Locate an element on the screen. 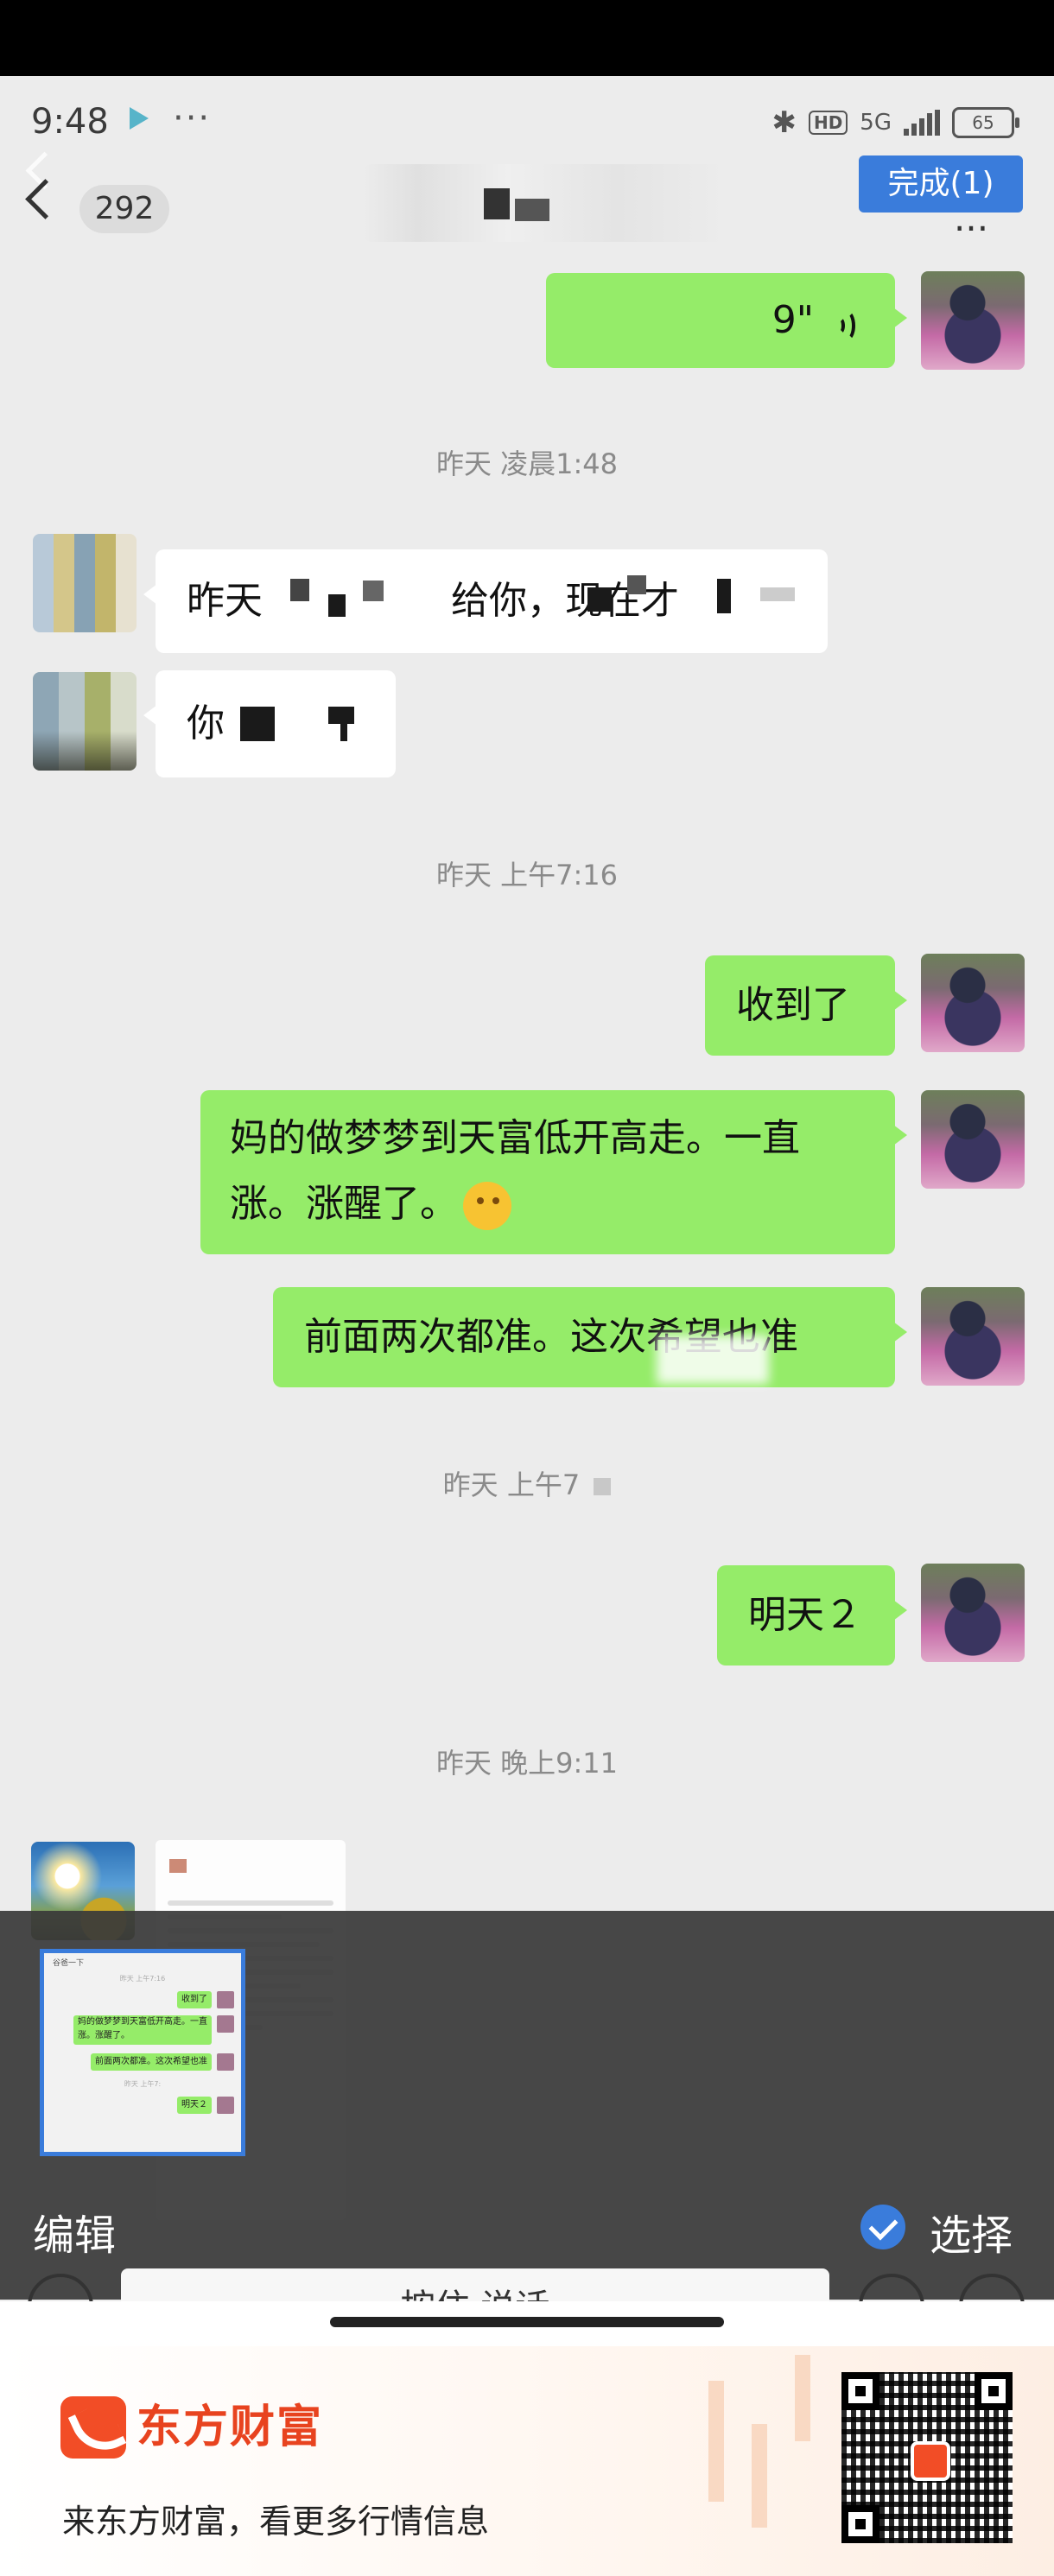  timestamp: 昨天 上午7 is located at coordinates (527, 1483).